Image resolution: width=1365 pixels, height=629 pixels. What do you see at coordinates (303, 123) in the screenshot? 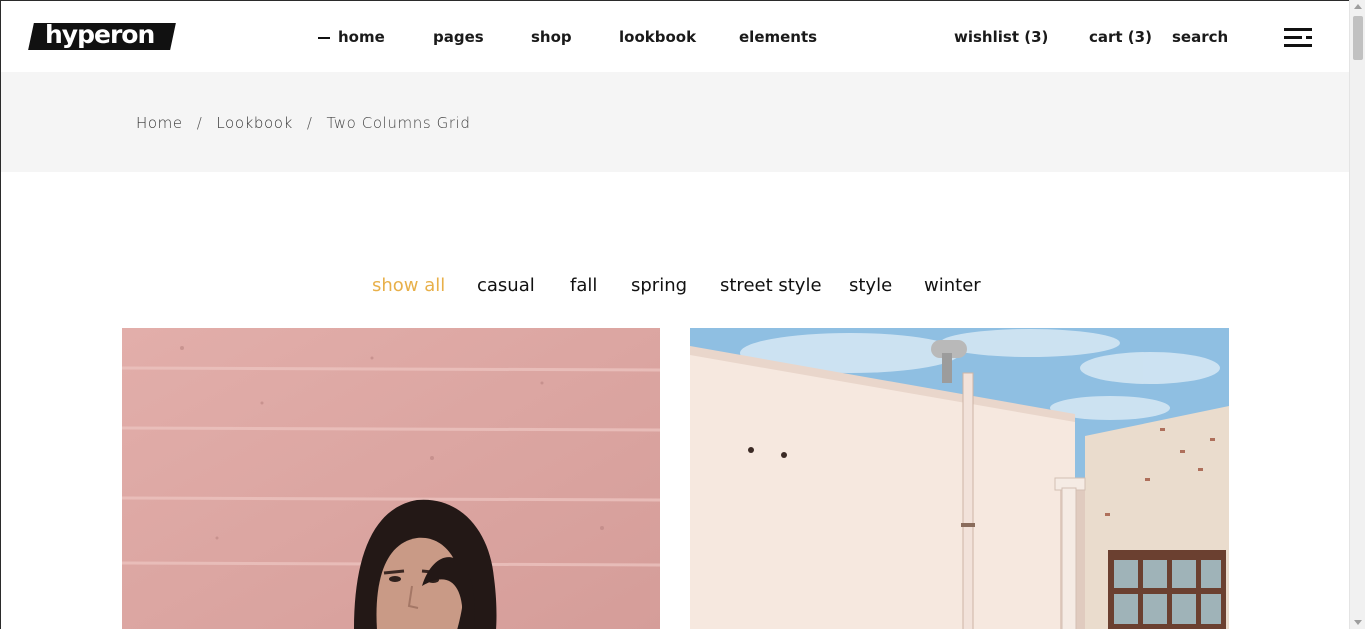
I see `breadcrumb: Home / Lookbook / Two Columns Grid` at bounding box center [303, 123].